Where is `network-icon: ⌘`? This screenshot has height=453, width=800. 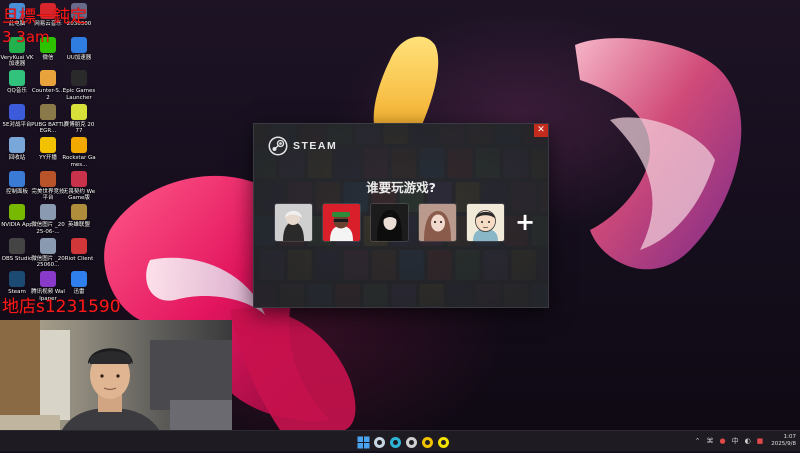
network-icon: ⌘ is located at coordinates (709, 441).